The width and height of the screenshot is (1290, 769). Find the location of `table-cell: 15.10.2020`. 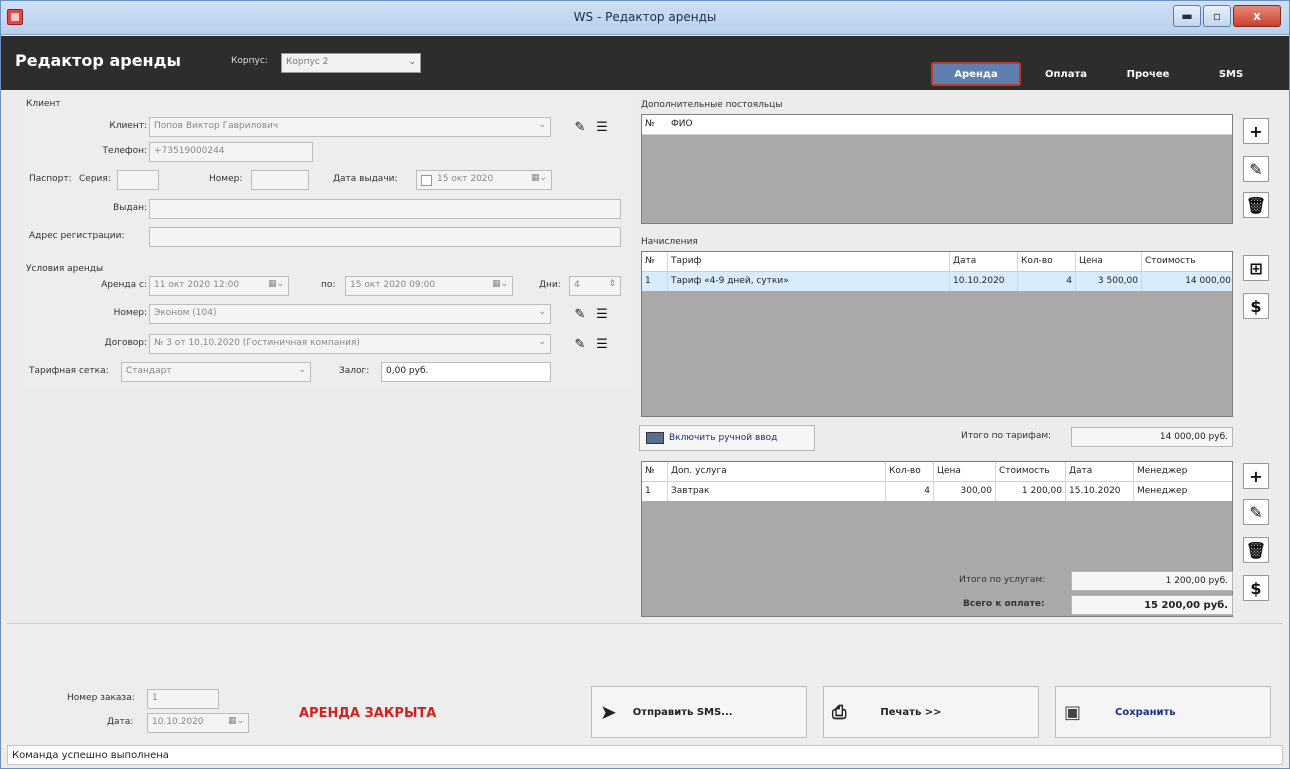

table-cell: 15.10.2020 is located at coordinates (1100, 491).